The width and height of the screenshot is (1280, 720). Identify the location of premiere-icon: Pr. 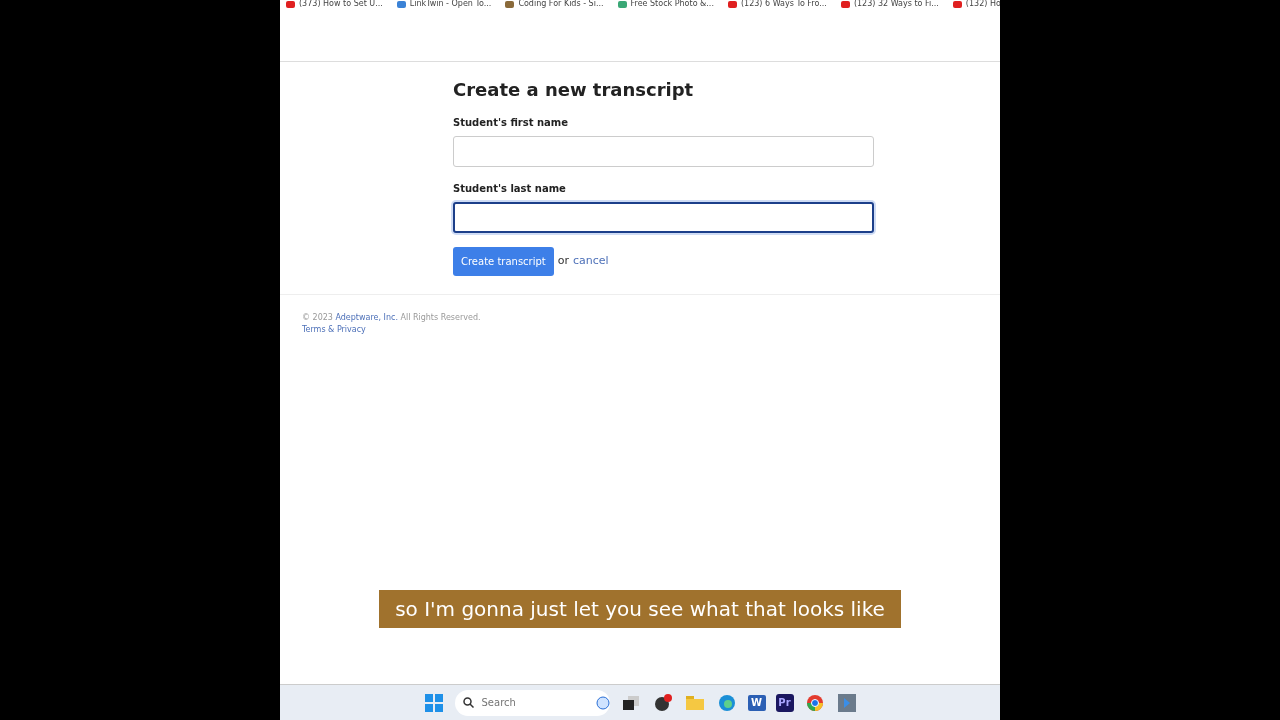
(784, 702).